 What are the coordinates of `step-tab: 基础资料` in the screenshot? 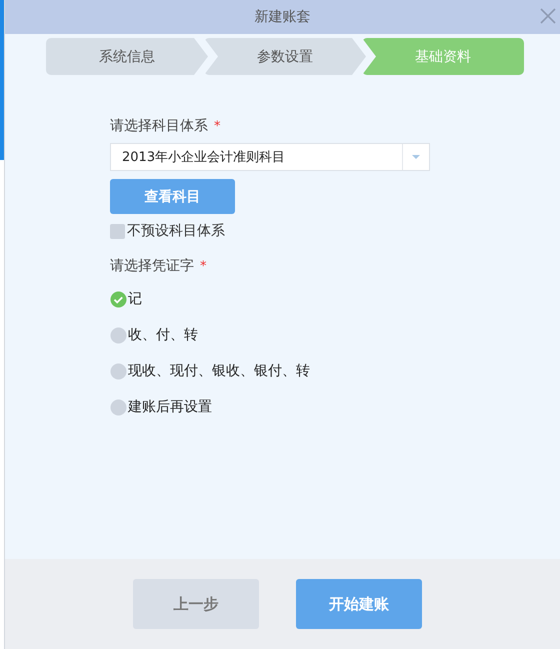 It's located at (443, 56).